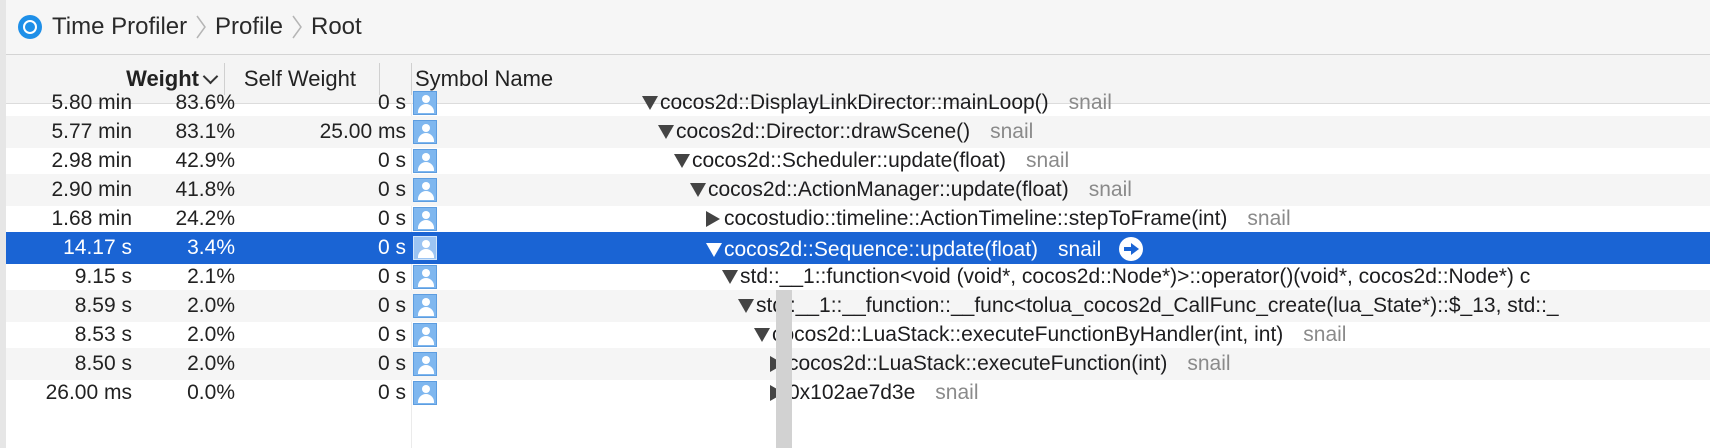 The height and width of the screenshot is (448, 1710). I want to click on weight-time: 26.00 ms, so click(88, 392).